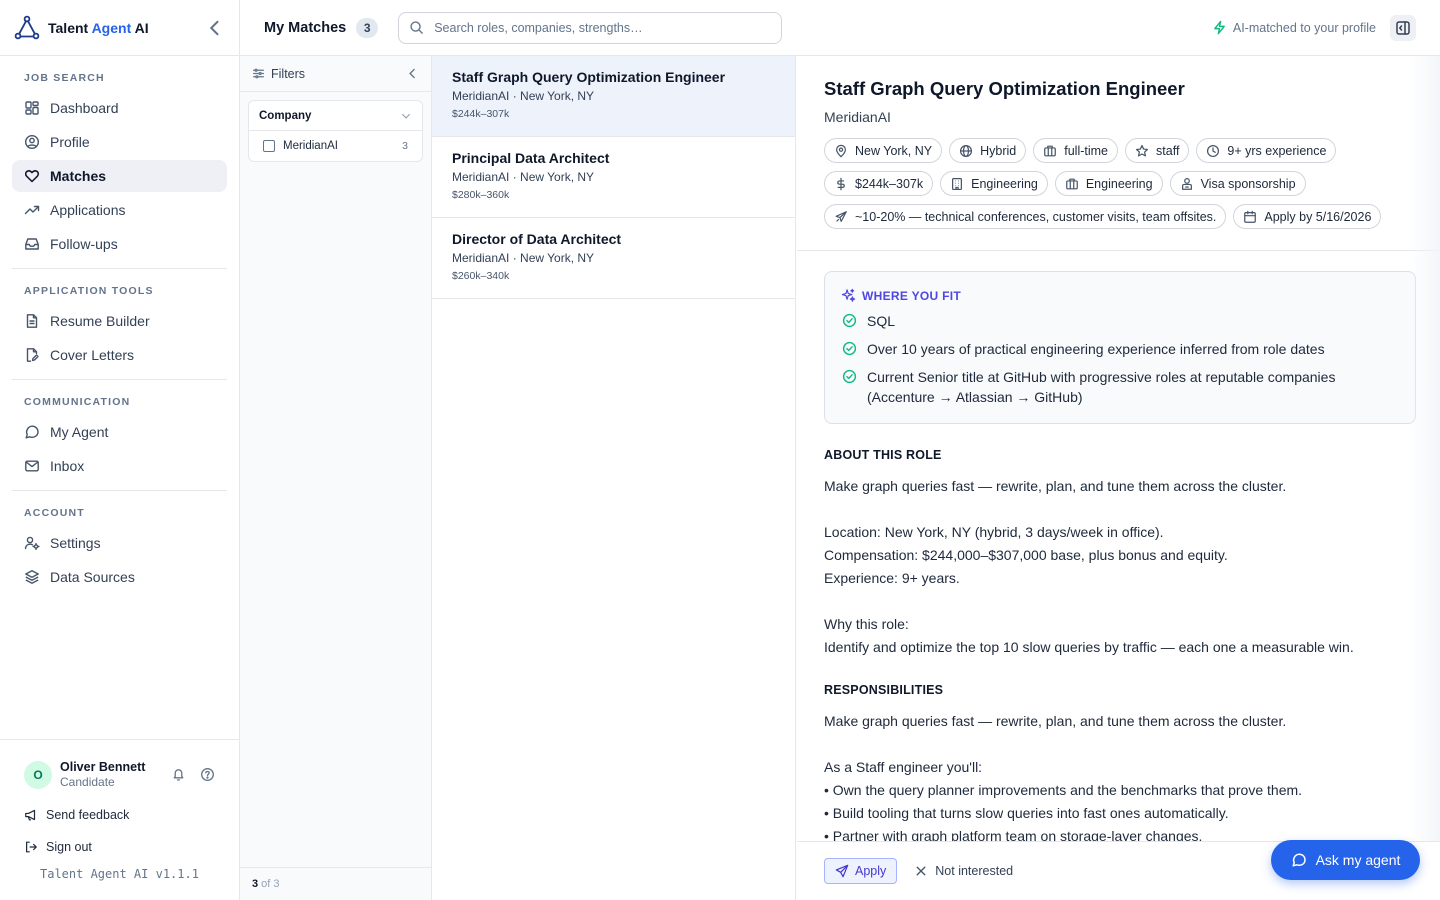 The height and width of the screenshot is (900, 1440). Describe the element at coordinates (32, 244) in the screenshot. I see `inbox-tray-icon` at that location.